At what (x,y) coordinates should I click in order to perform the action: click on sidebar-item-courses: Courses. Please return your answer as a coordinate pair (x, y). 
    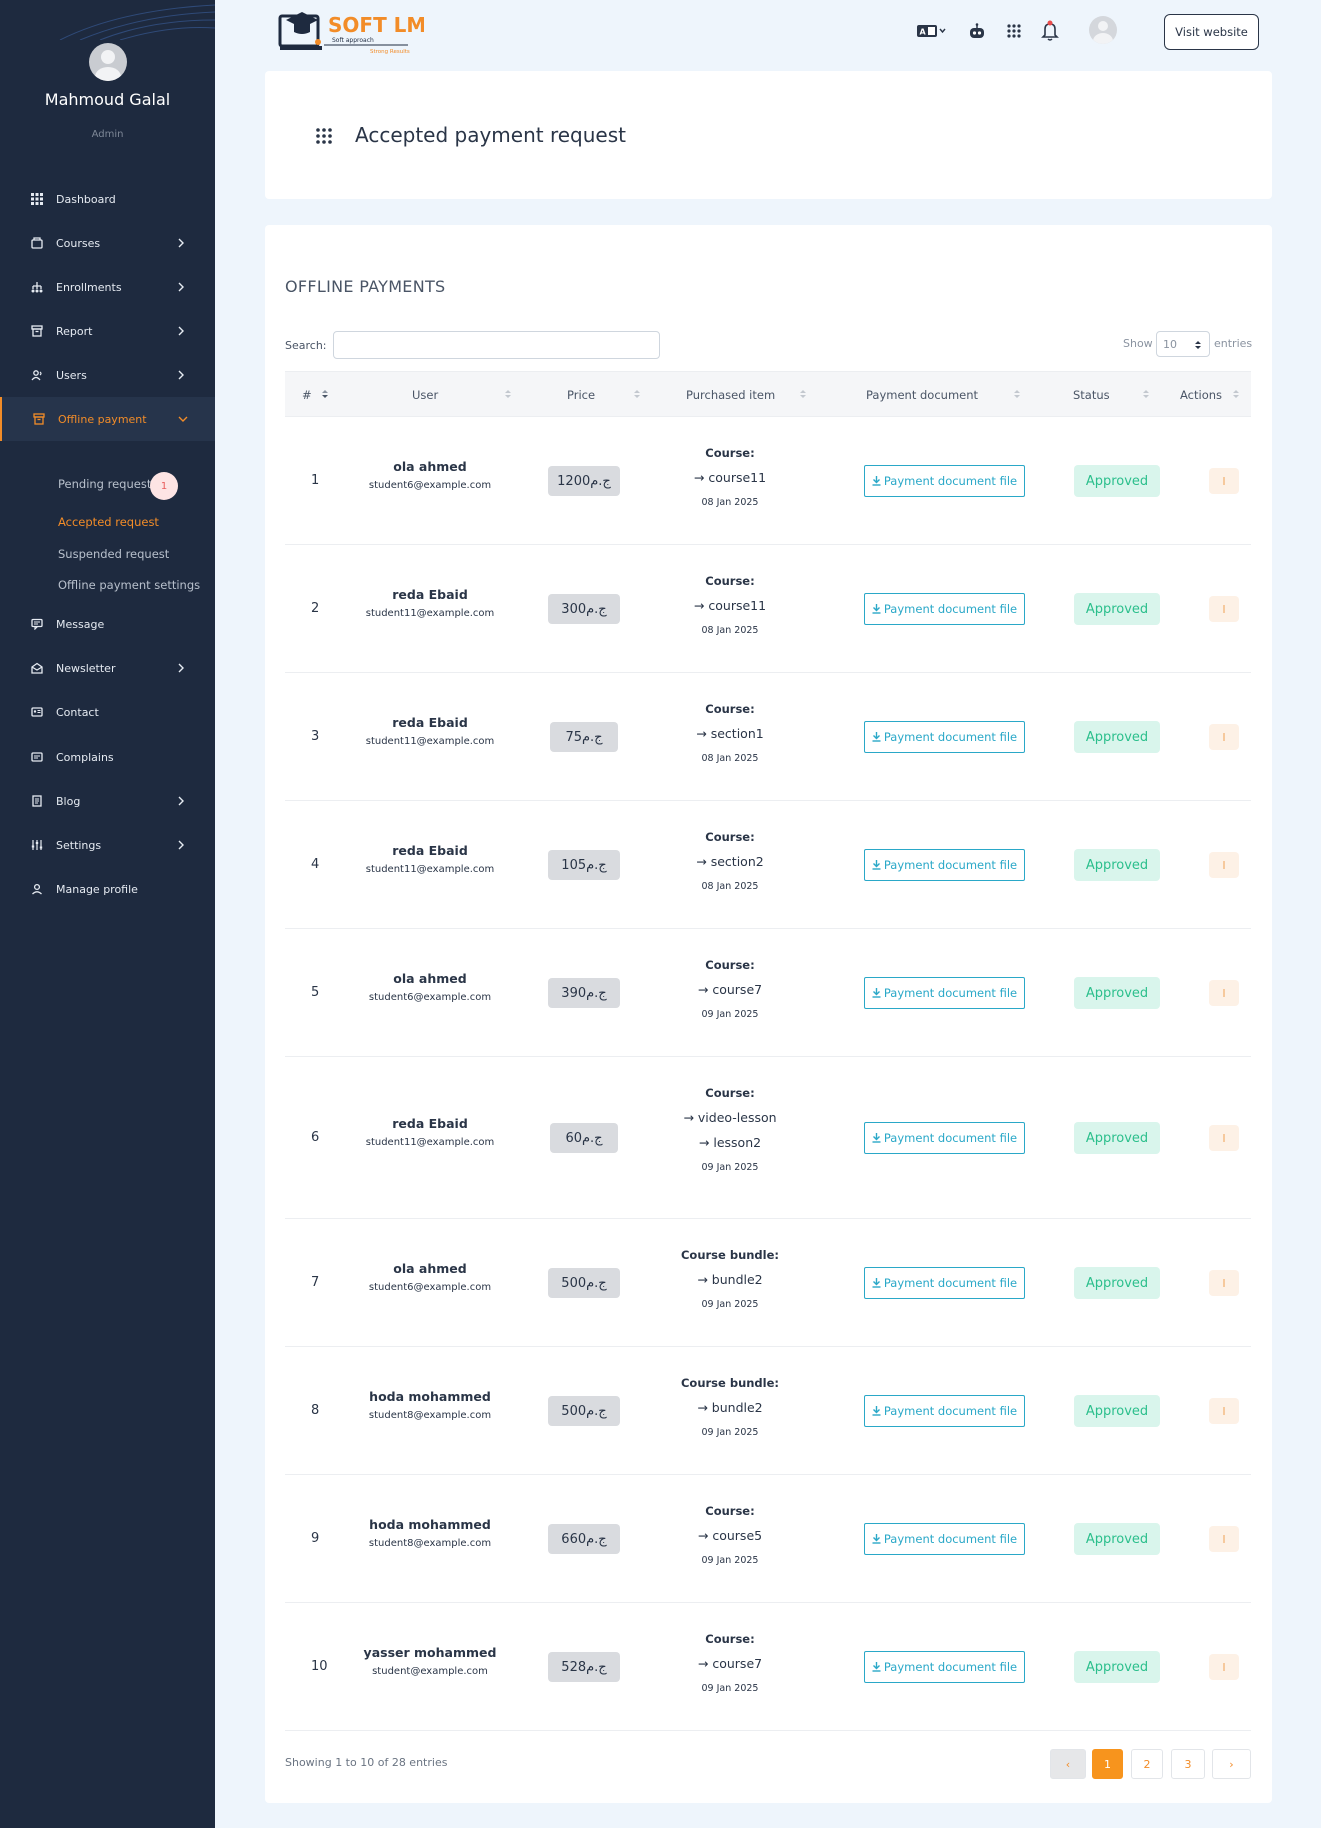
    Looking at the image, I should click on (107, 243).